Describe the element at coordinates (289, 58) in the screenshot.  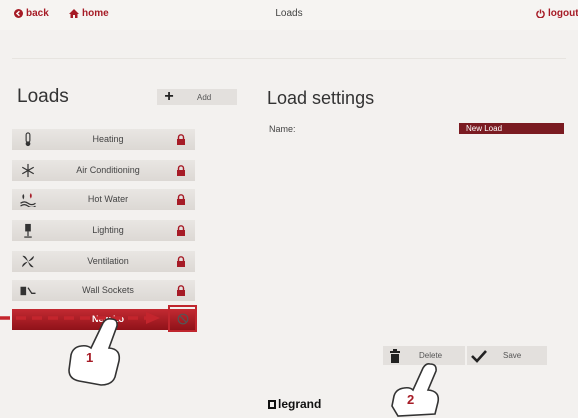
I see `header-divider` at that location.